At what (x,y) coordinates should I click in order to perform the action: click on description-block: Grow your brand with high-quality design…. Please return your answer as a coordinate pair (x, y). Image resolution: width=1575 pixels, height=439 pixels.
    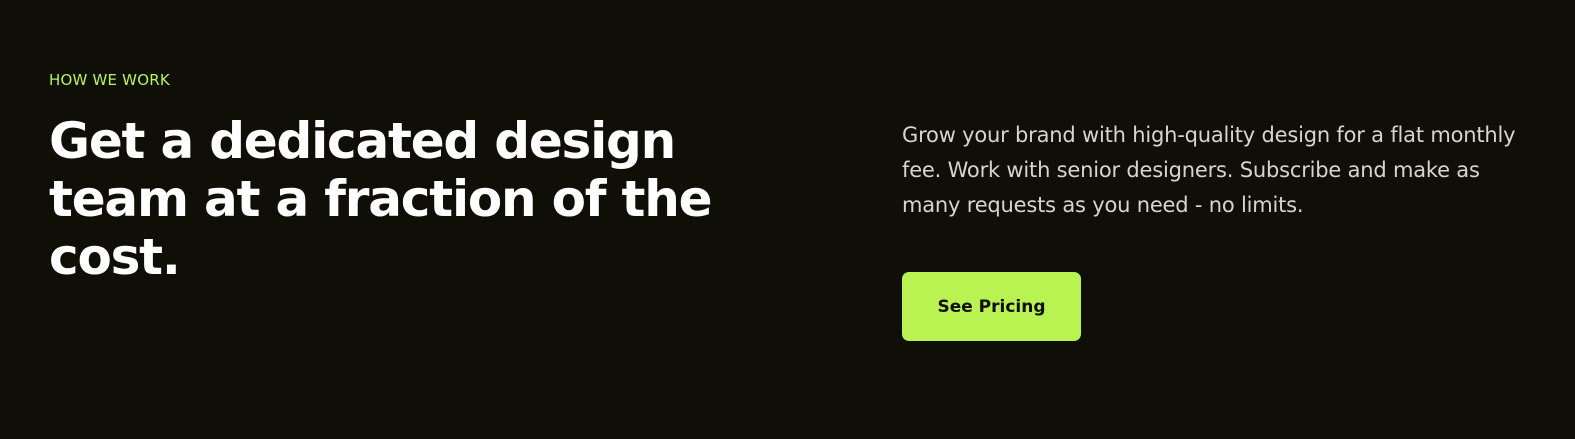
    Looking at the image, I should click on (1222, 170).